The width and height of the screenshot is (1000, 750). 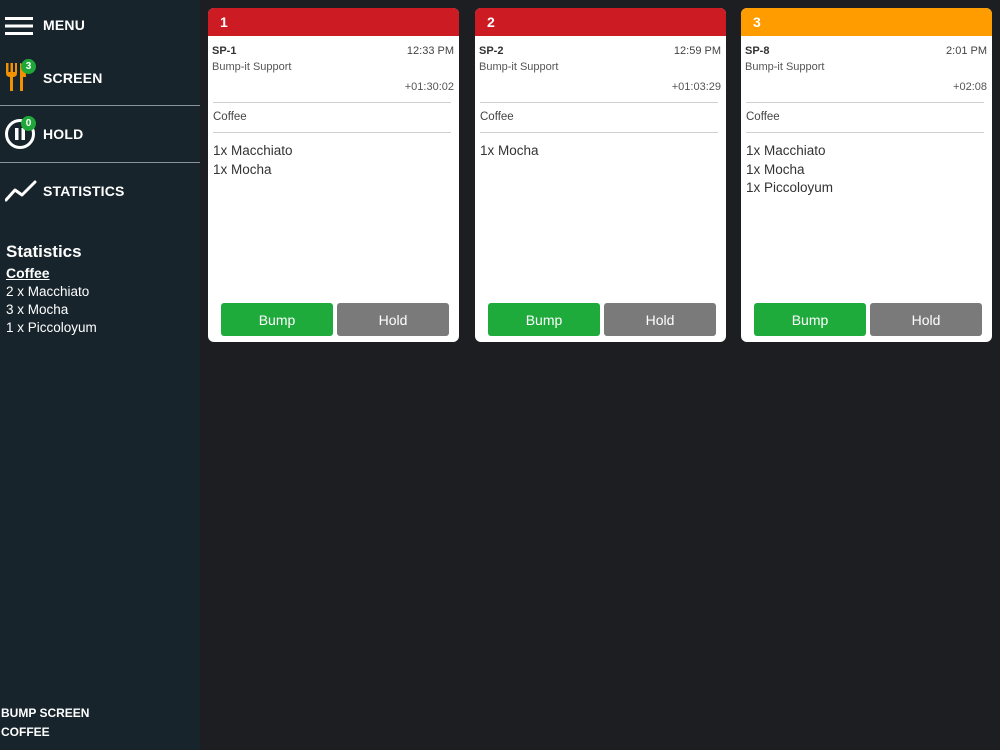 I want to click on statistics-line: 3 x Mocha, so click(x=37, y=309).